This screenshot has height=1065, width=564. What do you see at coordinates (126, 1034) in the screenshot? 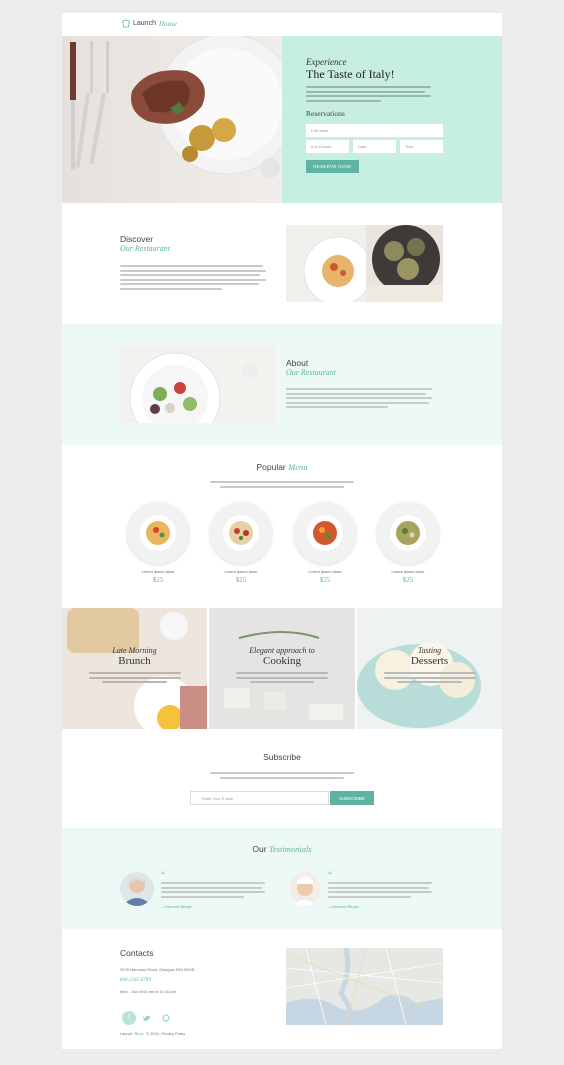
I see `footer-brand-a: Launch` at bounding box center [126, 1034].